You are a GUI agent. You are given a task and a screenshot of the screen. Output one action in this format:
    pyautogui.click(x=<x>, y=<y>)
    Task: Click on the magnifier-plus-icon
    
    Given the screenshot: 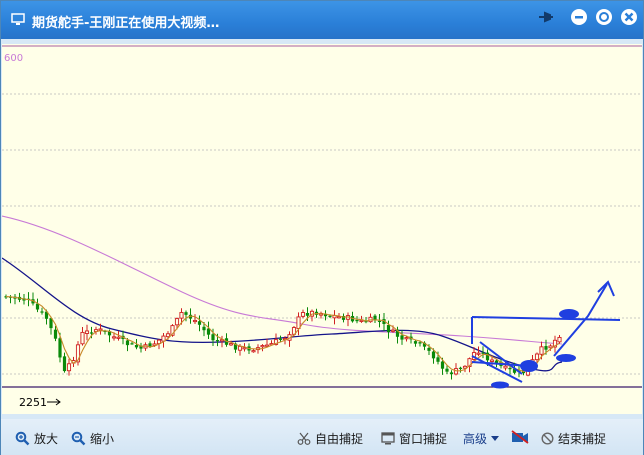 What is the action you would take?
    pyautogui.click(x=22, y=438)
    